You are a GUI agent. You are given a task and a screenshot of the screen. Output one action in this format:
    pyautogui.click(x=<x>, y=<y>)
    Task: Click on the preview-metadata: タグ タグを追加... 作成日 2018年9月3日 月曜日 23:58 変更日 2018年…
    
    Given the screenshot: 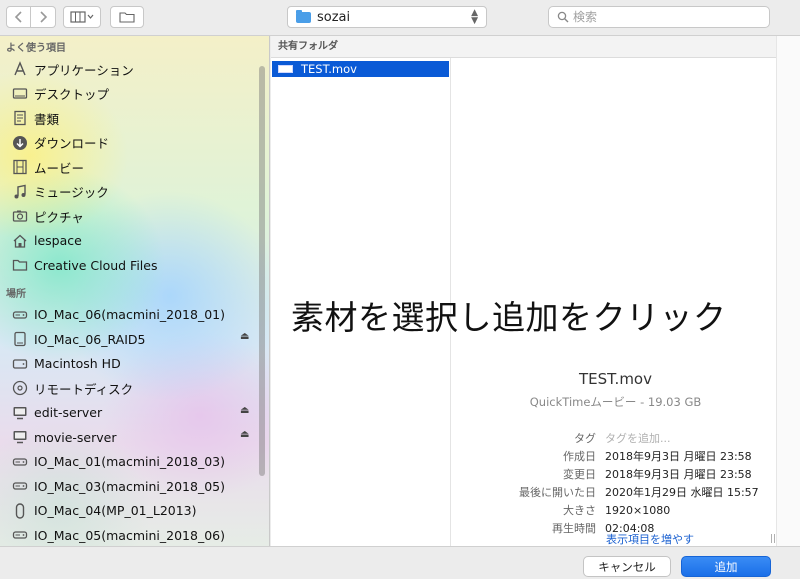 What is the action you would take?
    pyautogui.click(x=615, y=483)
    